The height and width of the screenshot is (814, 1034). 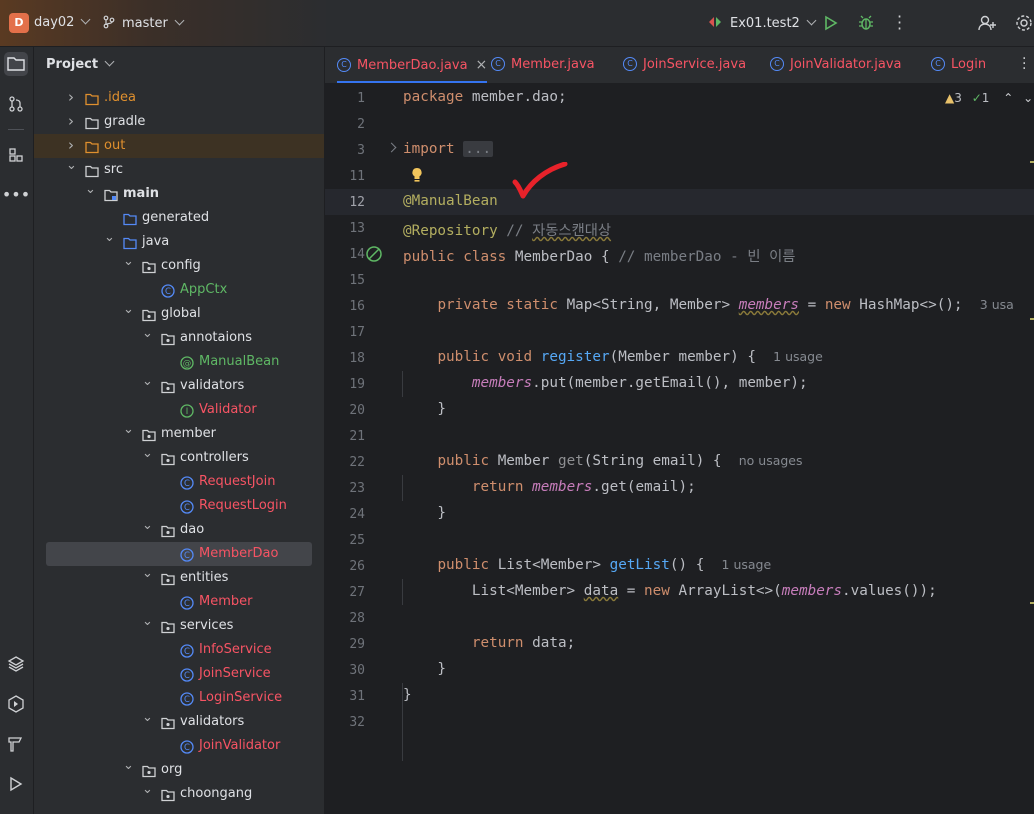 I want to click on layers-icon, so click(x=16, y=664).